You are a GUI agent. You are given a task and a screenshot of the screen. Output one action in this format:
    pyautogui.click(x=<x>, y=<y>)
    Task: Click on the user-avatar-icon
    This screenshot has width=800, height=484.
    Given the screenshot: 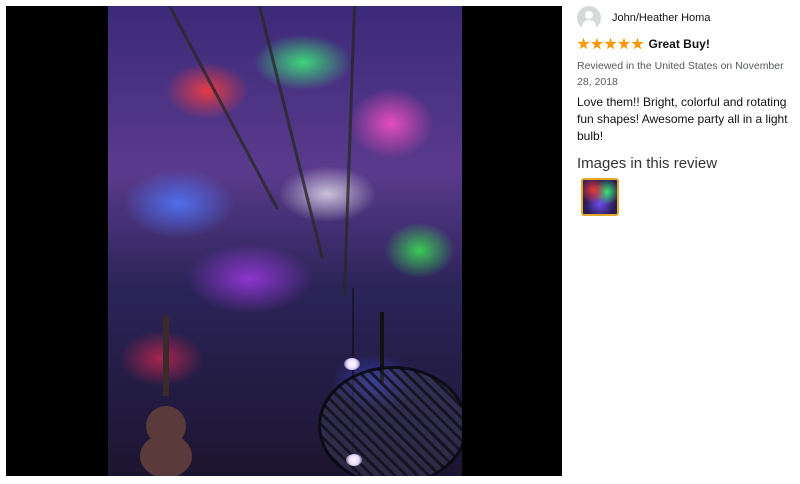 What is the action you would take?
    pyautogui.click(x=589, y=18)
    